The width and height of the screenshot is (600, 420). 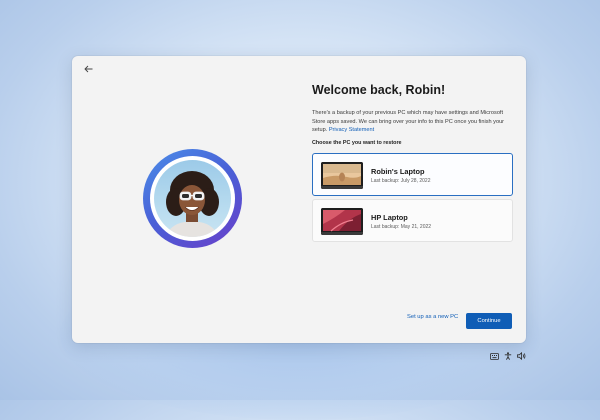 What do you see at coordinates (357, 143) in the screenshot?
I see `choose-pc-label: Choose the PC you want to restore` at bounding box center [357, 143].